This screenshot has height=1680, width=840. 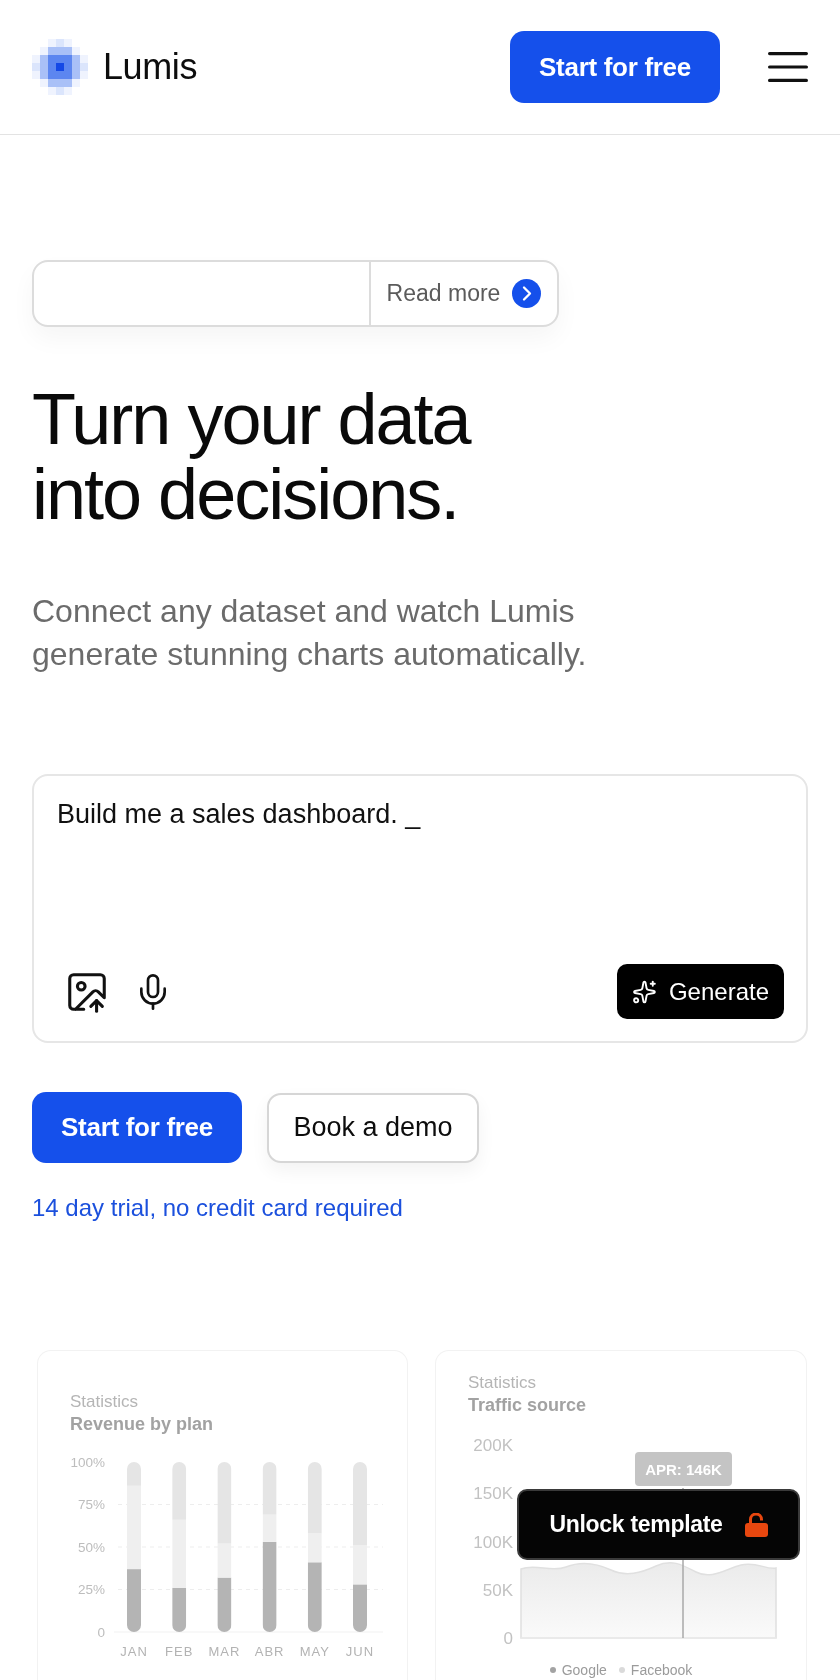 What do you see at coordinates (134, 1651) in the screenshot?
I see `month-label: JAN` at bounding box center [134, 1651].